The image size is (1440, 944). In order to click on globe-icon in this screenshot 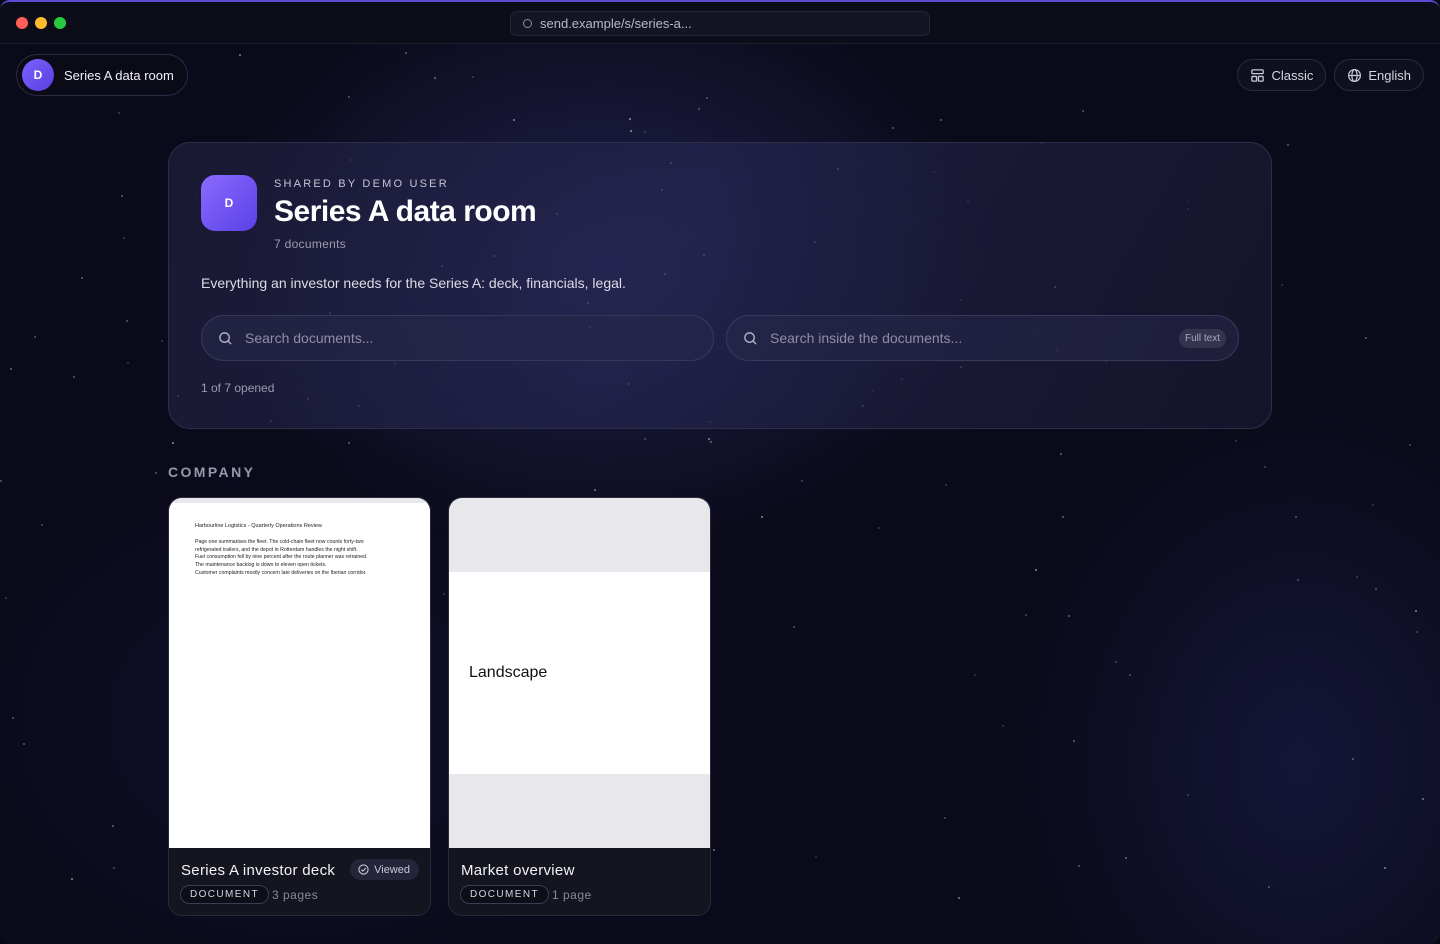, I will do `click(1355, 75)`.